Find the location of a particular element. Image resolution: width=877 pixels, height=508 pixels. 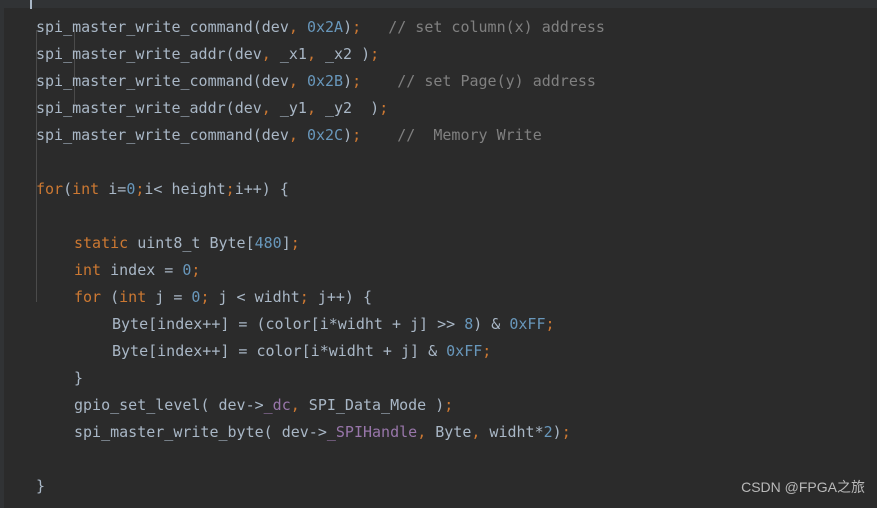

code-token: 0x2B is located at coordinates (325, 81).